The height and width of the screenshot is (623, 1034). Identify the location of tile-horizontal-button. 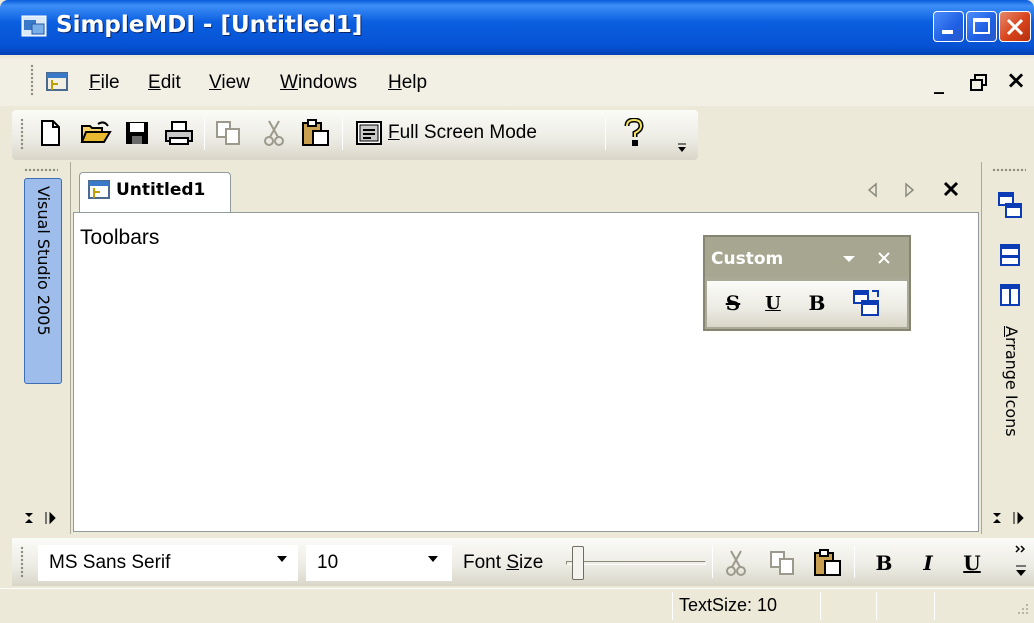
(1010, 255).